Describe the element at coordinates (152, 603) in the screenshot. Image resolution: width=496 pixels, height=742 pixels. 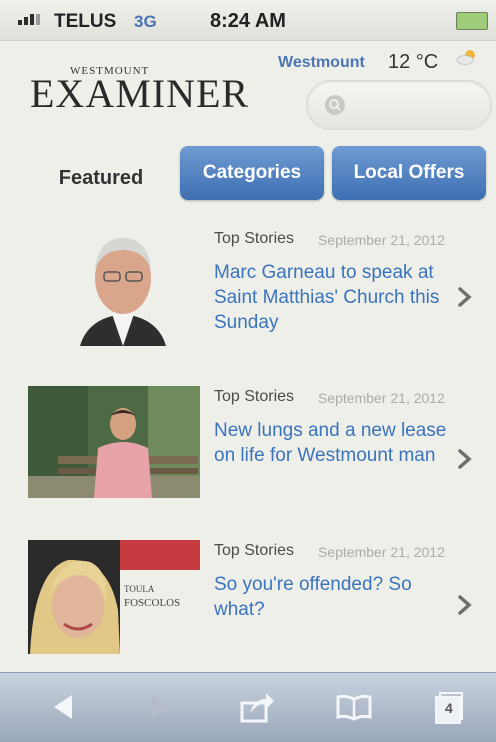
I see `thumb-caption-last: FOSCOLOS` at that location.